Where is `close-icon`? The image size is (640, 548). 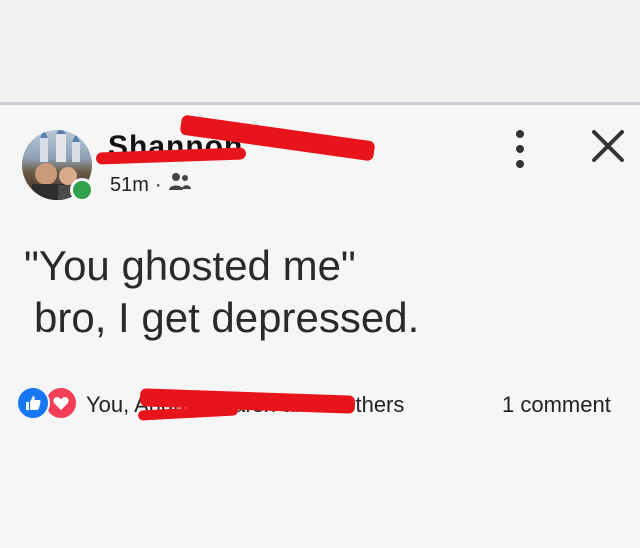 close-icon is located at coordinates (608, 146).